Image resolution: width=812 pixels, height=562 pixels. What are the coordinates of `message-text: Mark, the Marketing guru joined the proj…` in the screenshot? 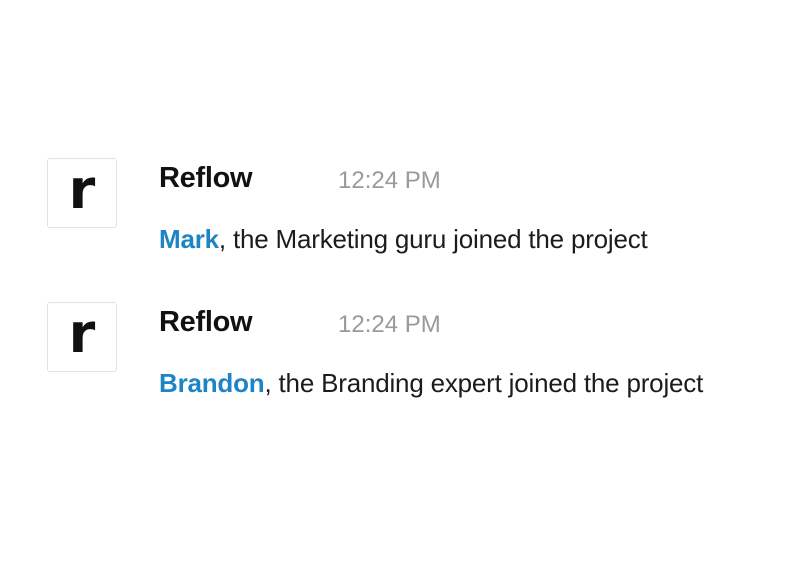 It's located at (403, 239).